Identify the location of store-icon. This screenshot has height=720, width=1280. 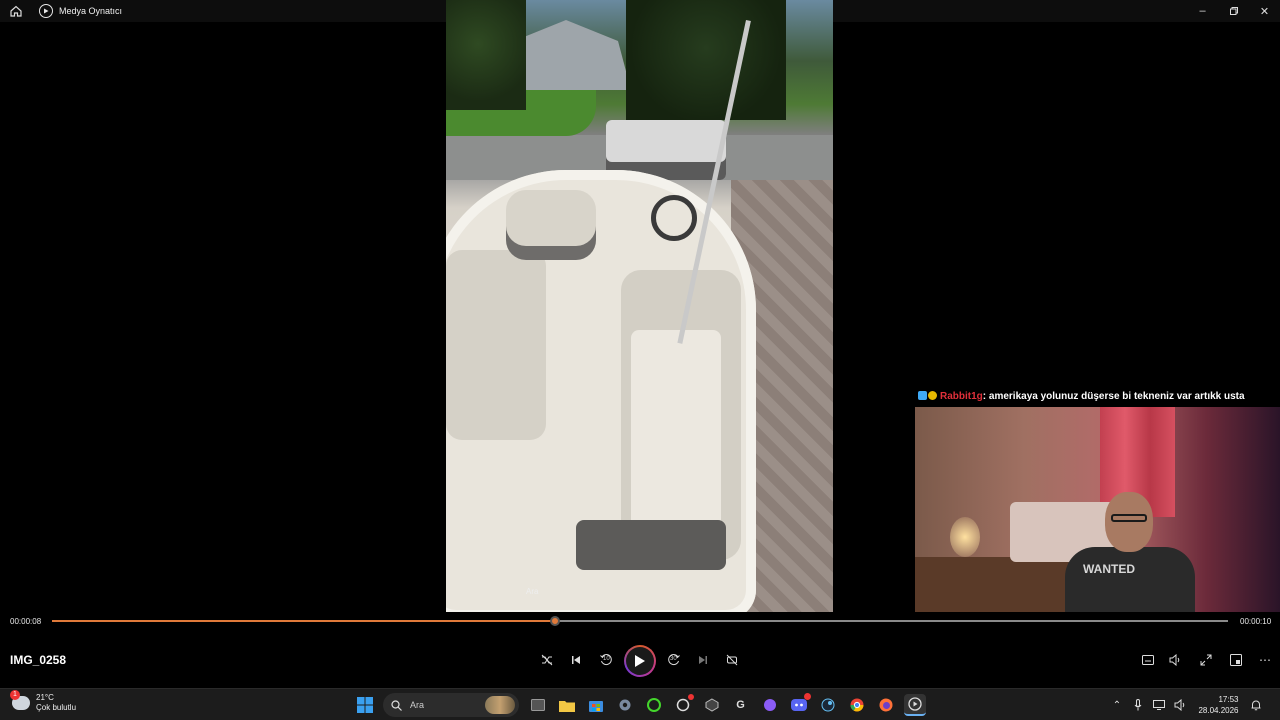
(596, 705).